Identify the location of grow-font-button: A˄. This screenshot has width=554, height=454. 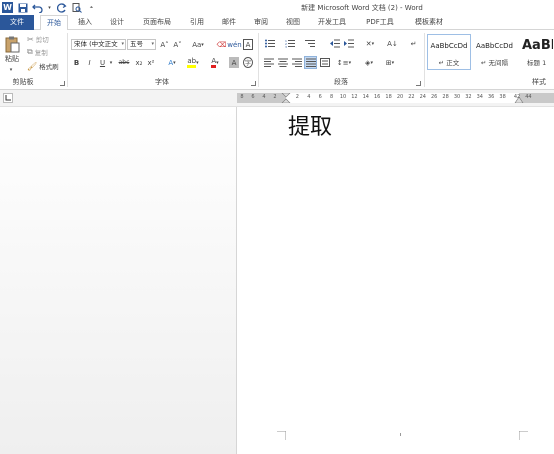
(164, 44).